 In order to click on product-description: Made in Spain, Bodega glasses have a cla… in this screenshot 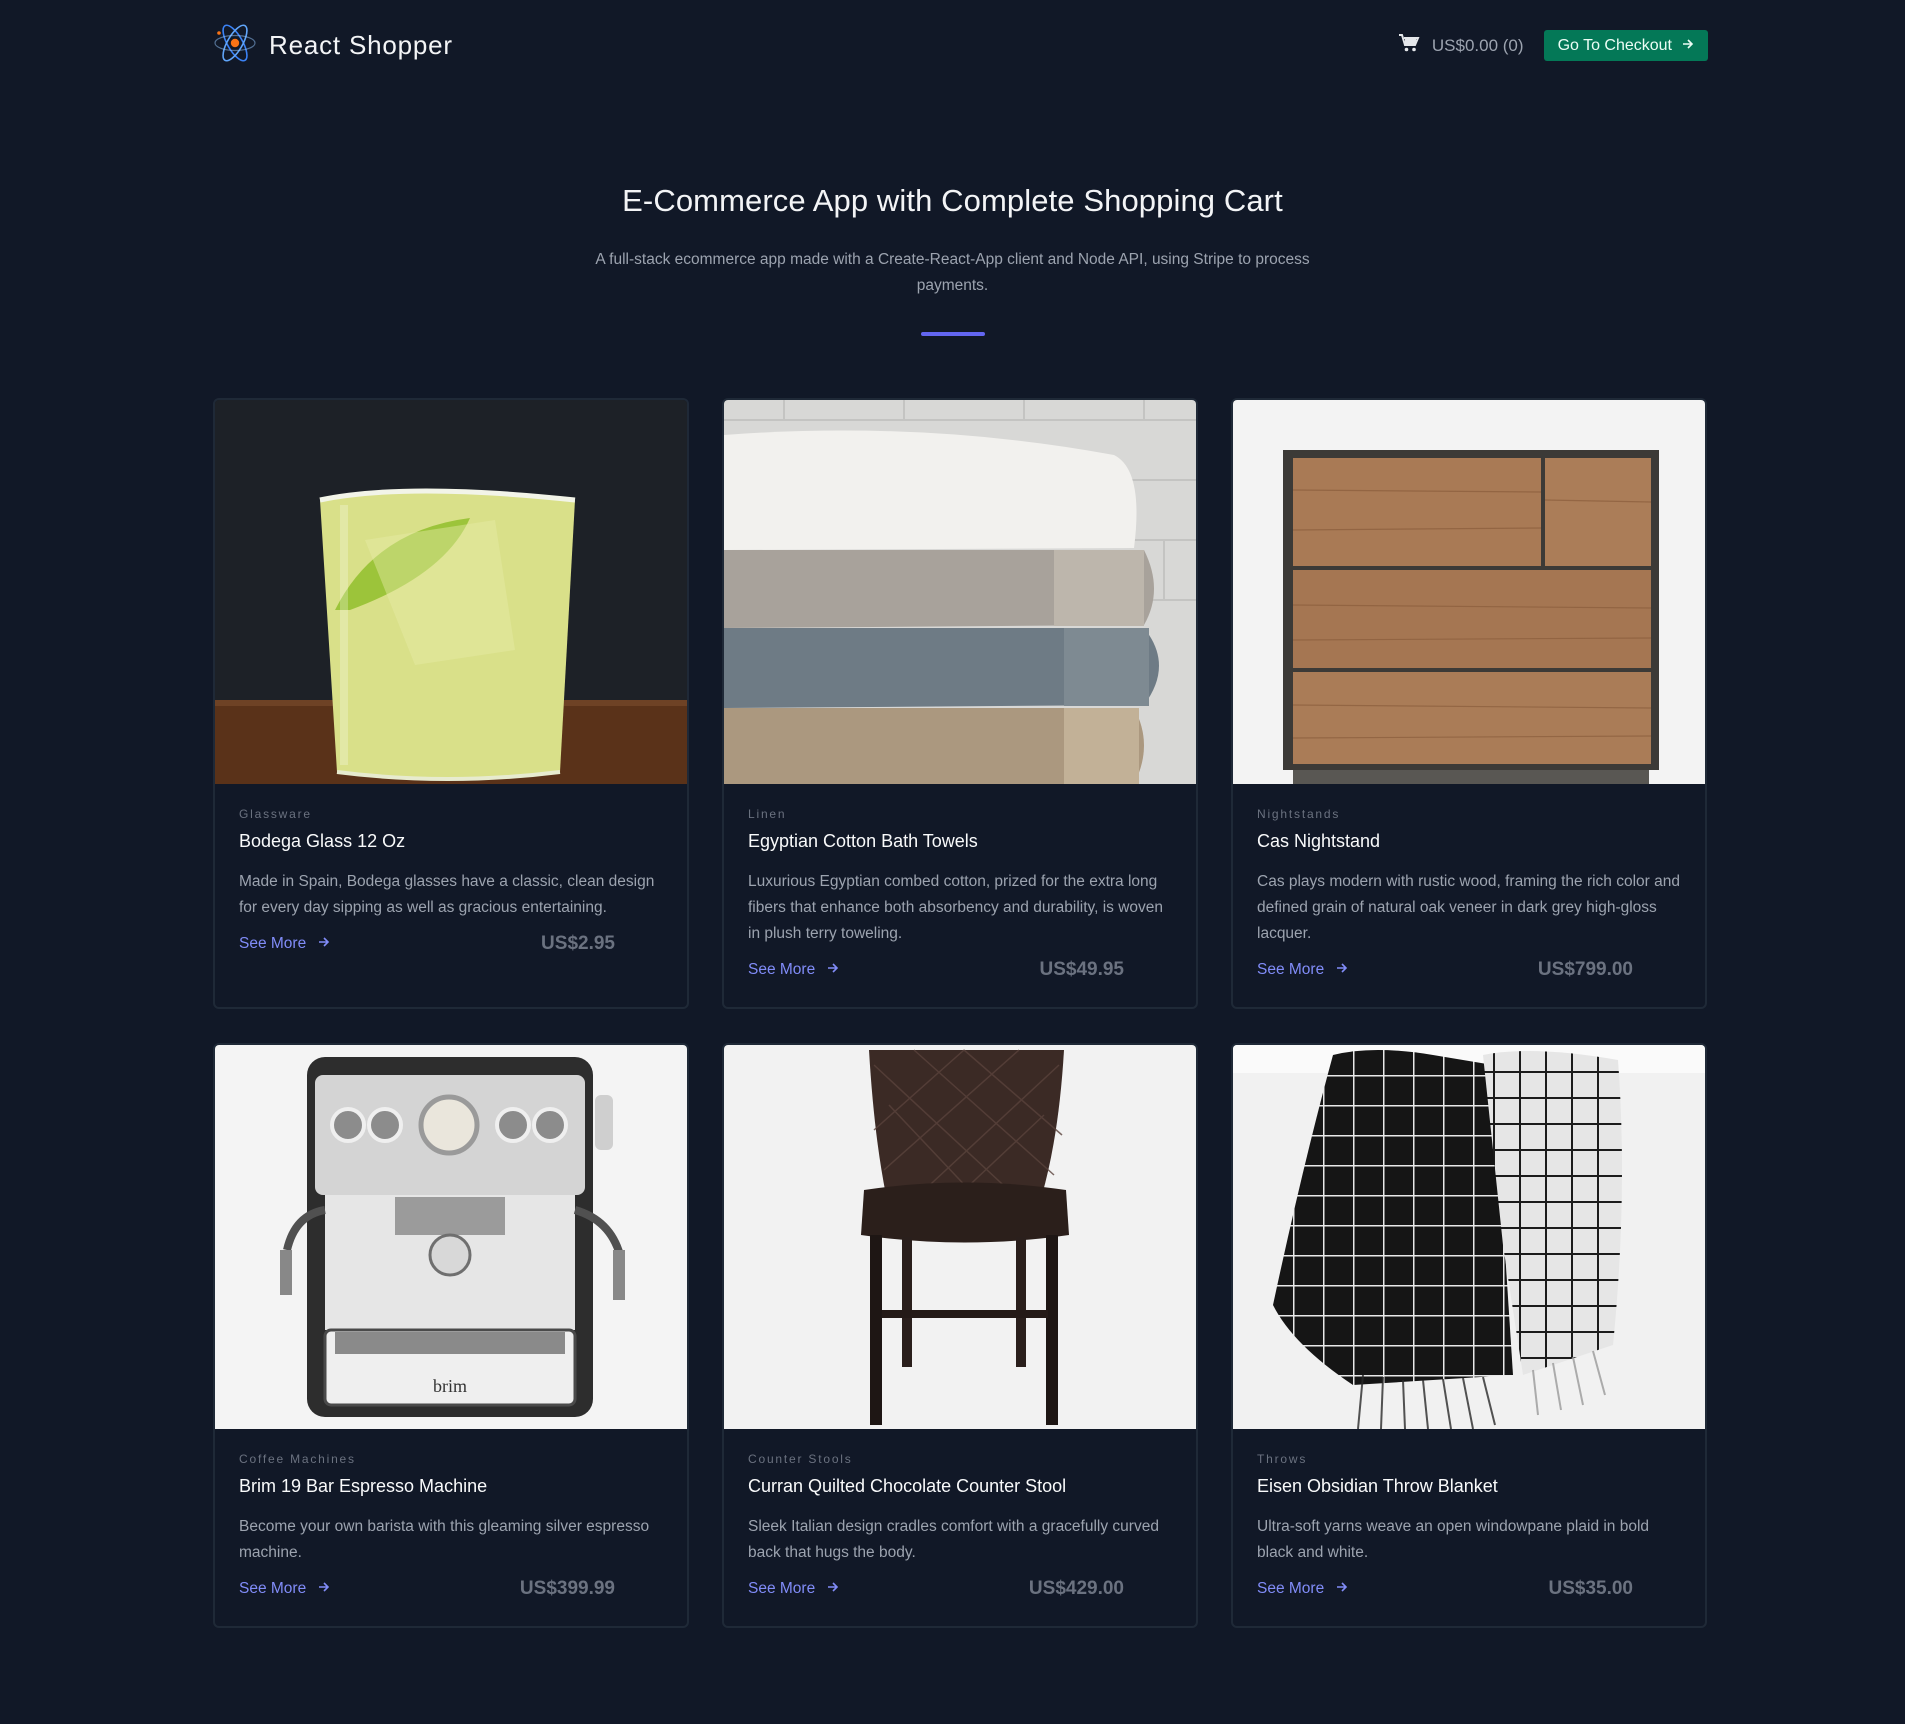, I will do `click(447, 894)`.